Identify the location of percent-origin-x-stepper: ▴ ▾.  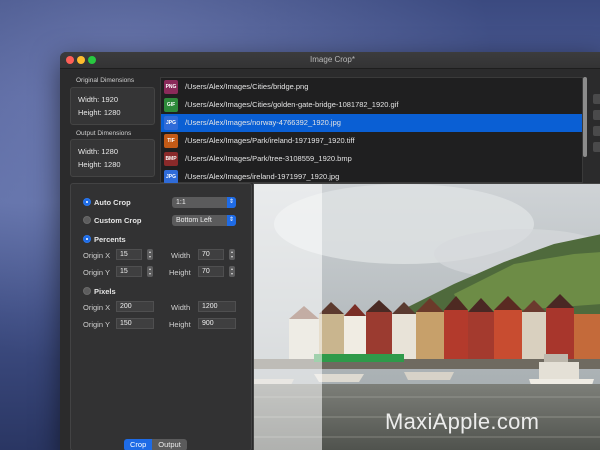
(150, 254).